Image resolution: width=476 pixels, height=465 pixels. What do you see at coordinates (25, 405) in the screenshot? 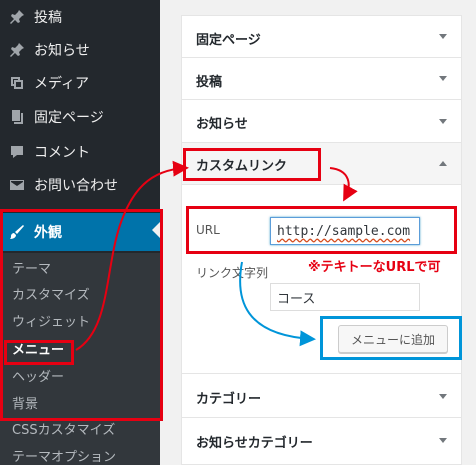
I see `submenu-item-background: 背景` at bounding box center [25, 405].